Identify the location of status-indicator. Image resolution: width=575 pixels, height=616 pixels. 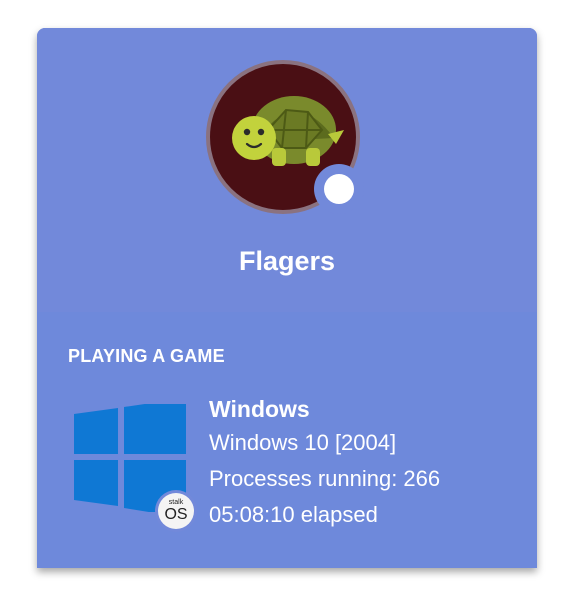
(339, 189).